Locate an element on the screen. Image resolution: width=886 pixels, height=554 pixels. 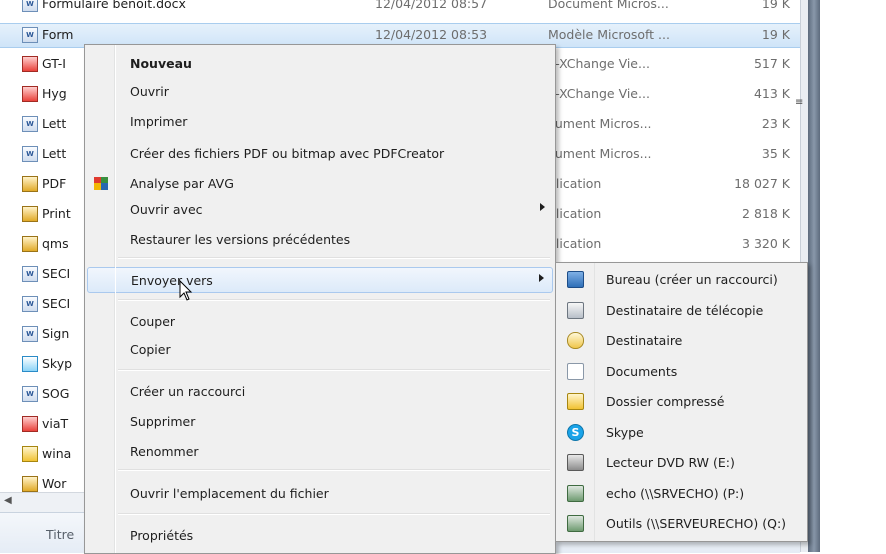
send-to-item-label: echo (\\SRVECHO) (P:) is located at coordinates (675, 493).